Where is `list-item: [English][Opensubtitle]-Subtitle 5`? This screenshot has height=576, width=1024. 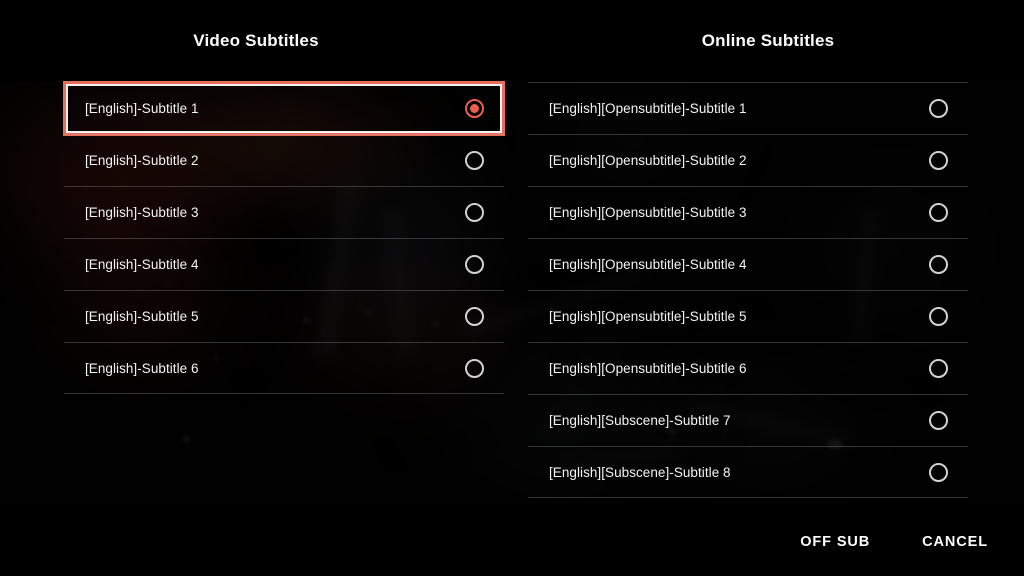 list-item: [English][Opensubtitle]-Subtitle 5 is located at coordinates (748, 316).